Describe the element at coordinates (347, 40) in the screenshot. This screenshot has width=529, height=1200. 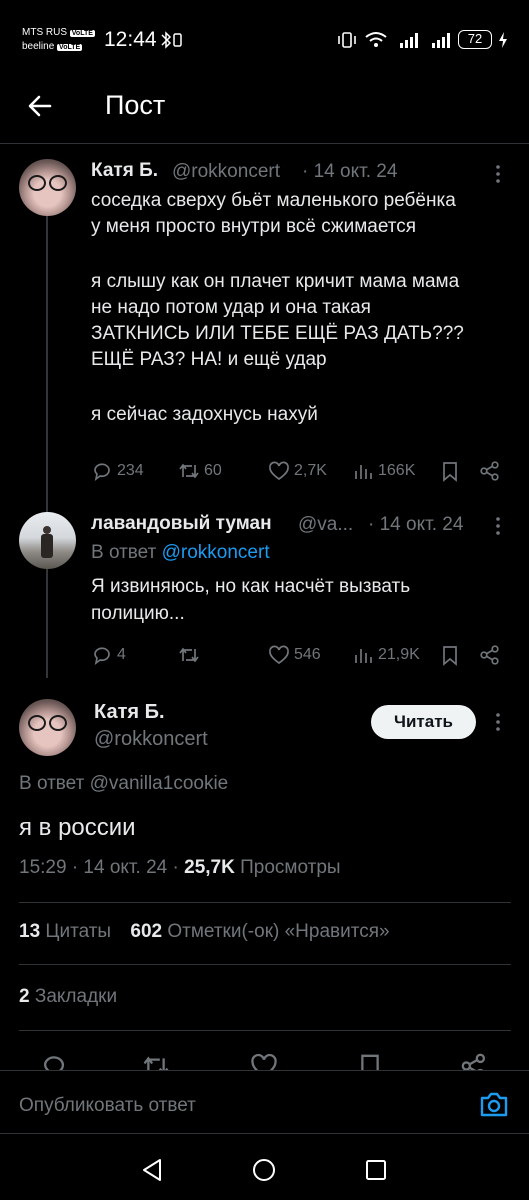
I see `vibrate-icon` at that location.